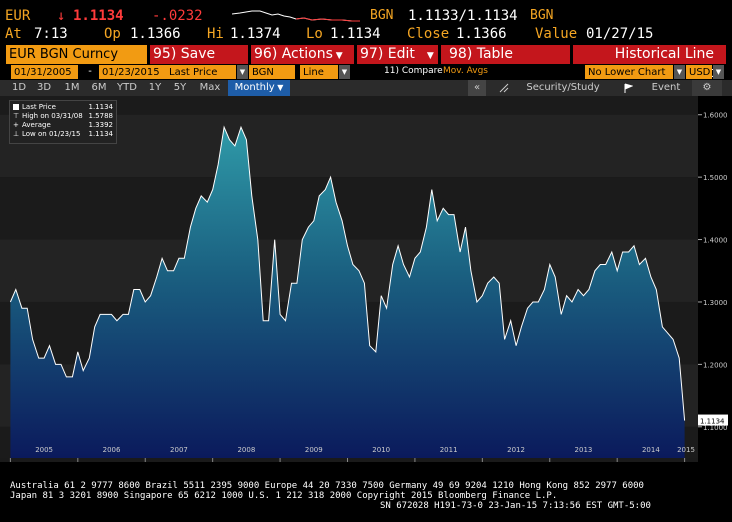 The image size is (732, 522). Describe the element at coordinates (477, 88) in the screenshot. I see `collapse-button: «` at that location.